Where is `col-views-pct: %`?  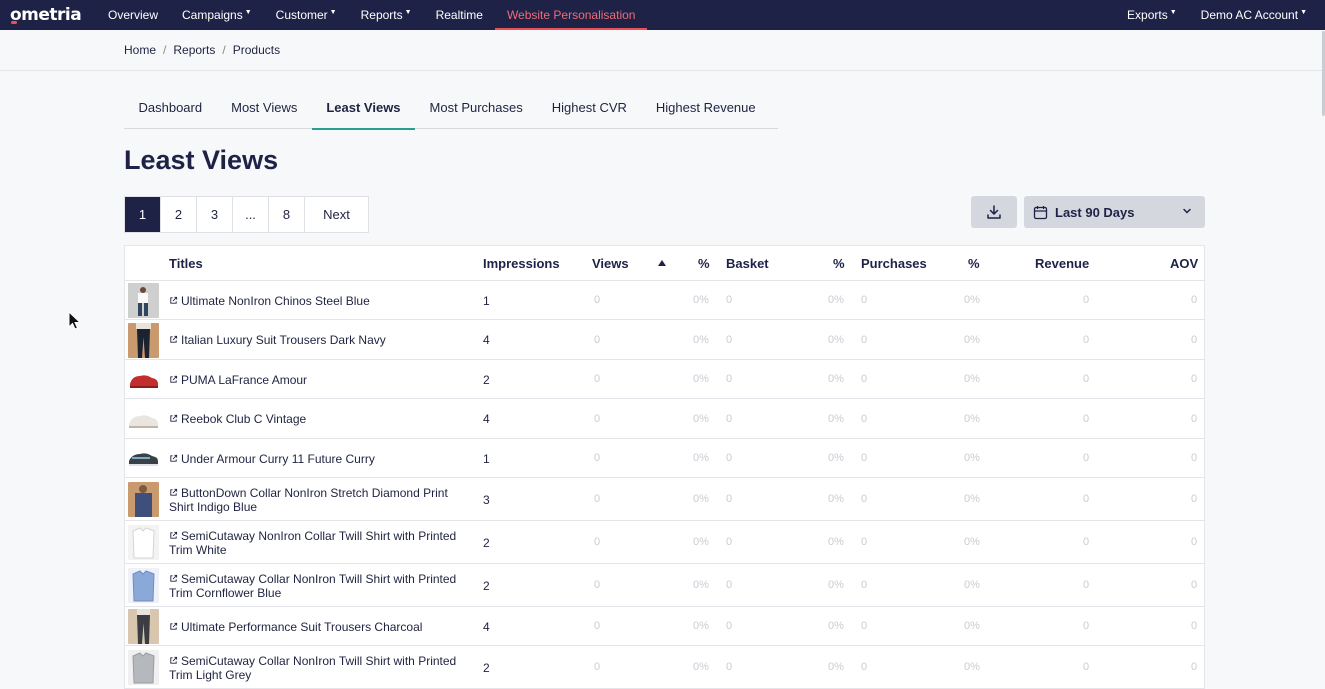
col-views-pct: % is located at coordinates (704, 263).